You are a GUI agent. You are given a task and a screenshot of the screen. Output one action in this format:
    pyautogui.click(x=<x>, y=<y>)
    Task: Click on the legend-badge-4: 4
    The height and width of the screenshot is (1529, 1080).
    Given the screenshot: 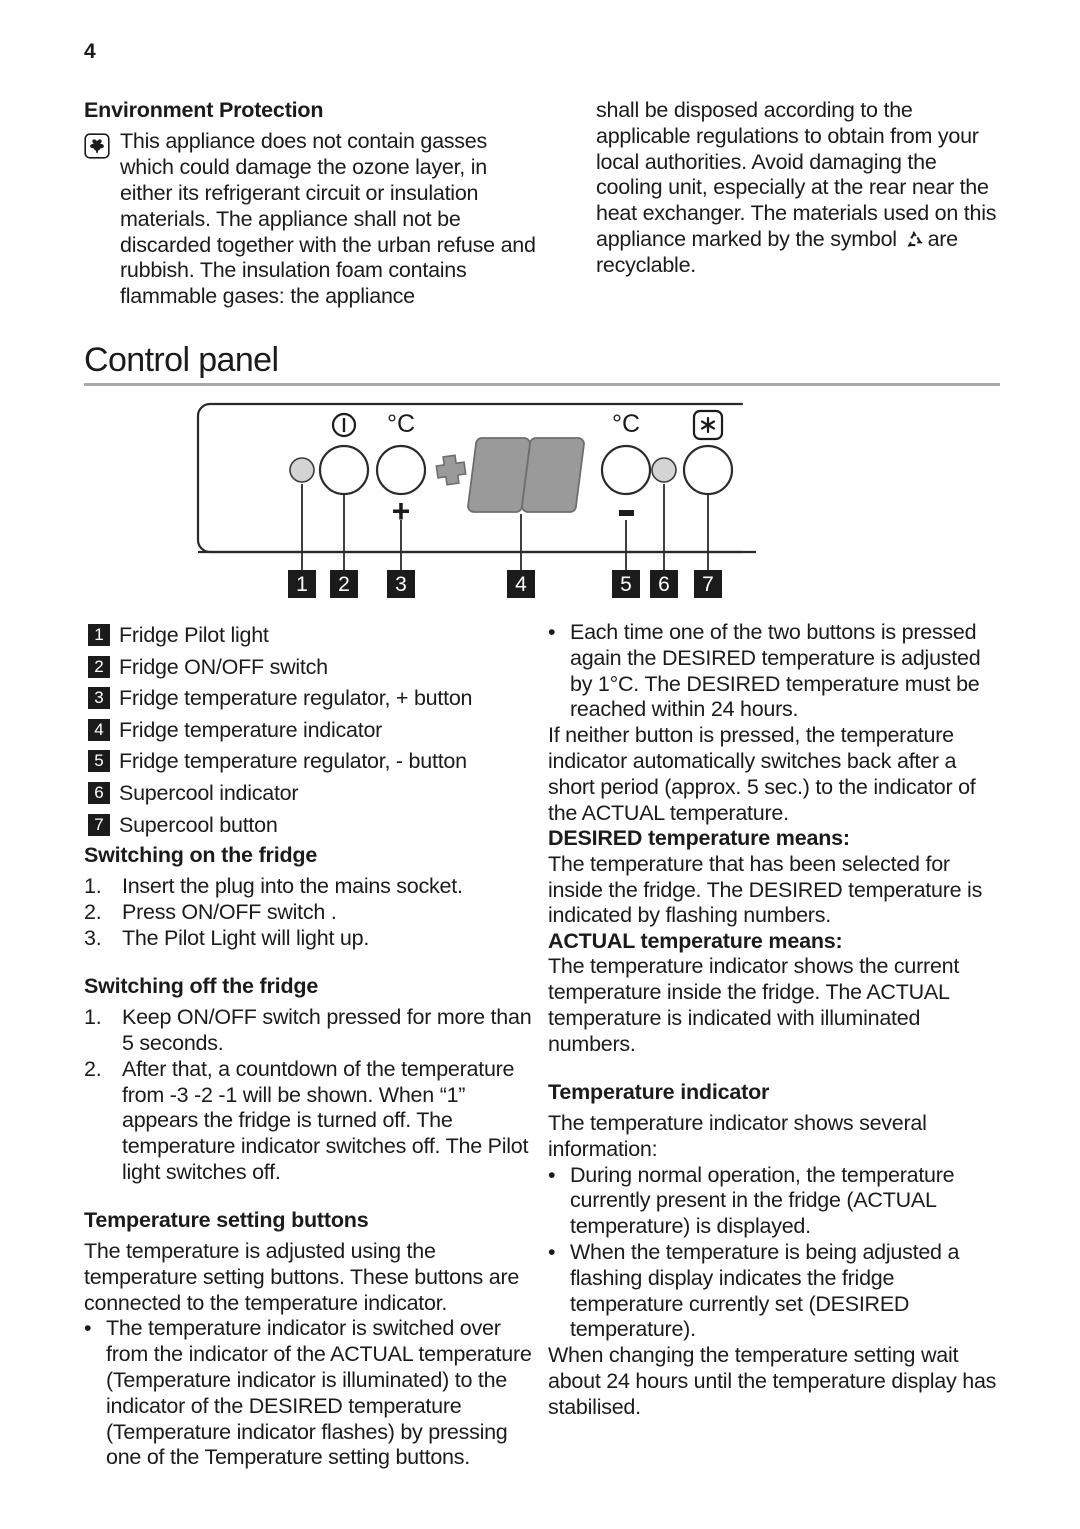 What is the action you would take?
    pyautogui.click(x=99, y=729)
    